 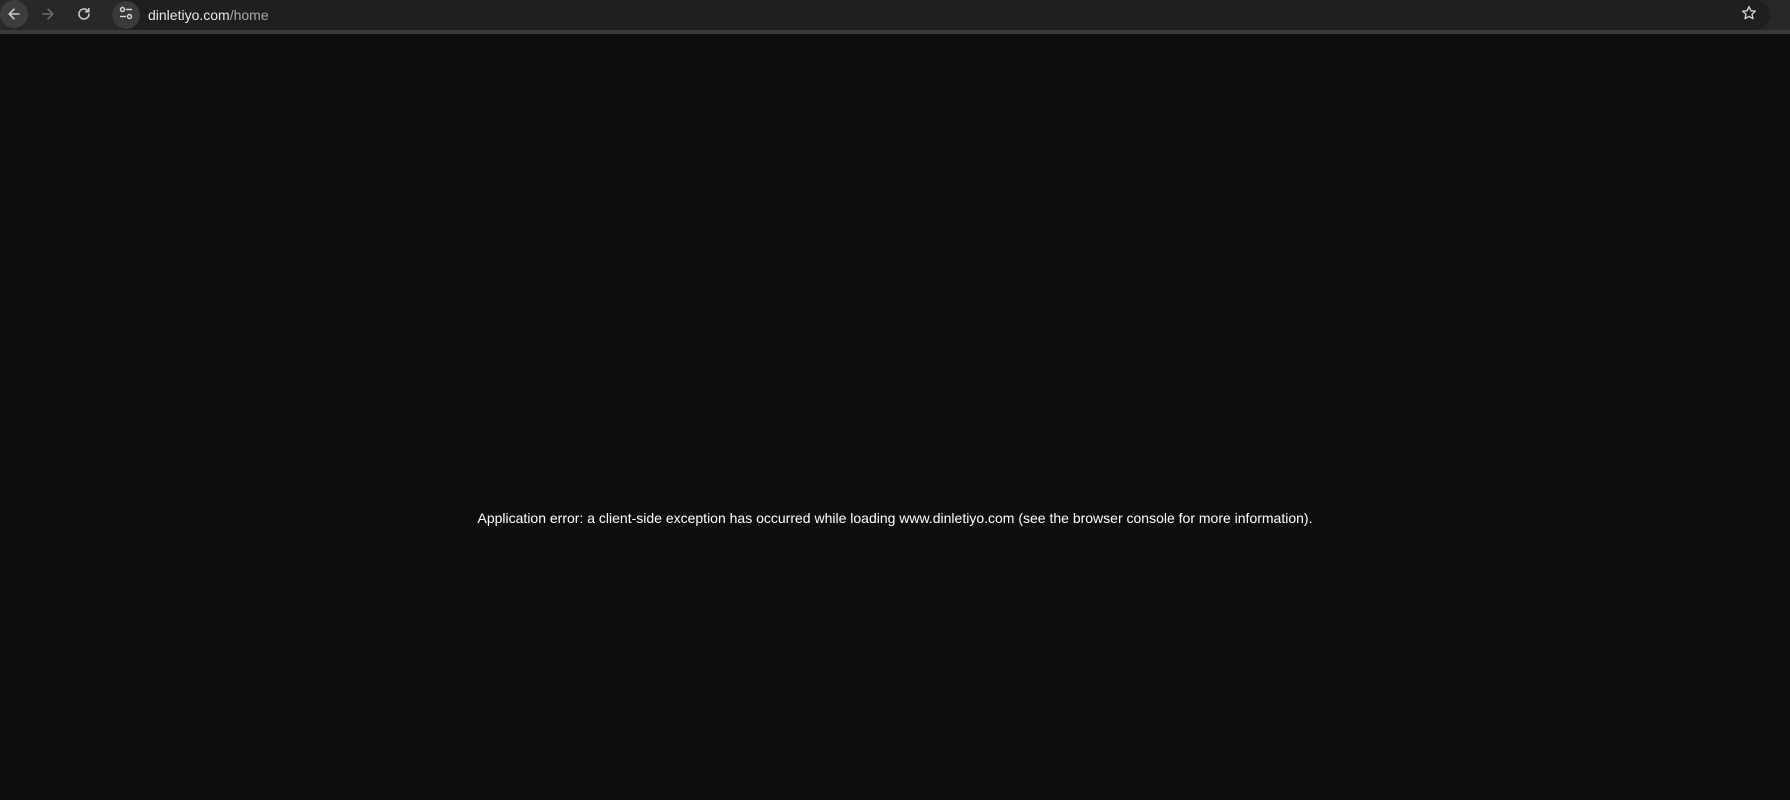 I want to click on bookmark-button, so click(x=1749, y=15).